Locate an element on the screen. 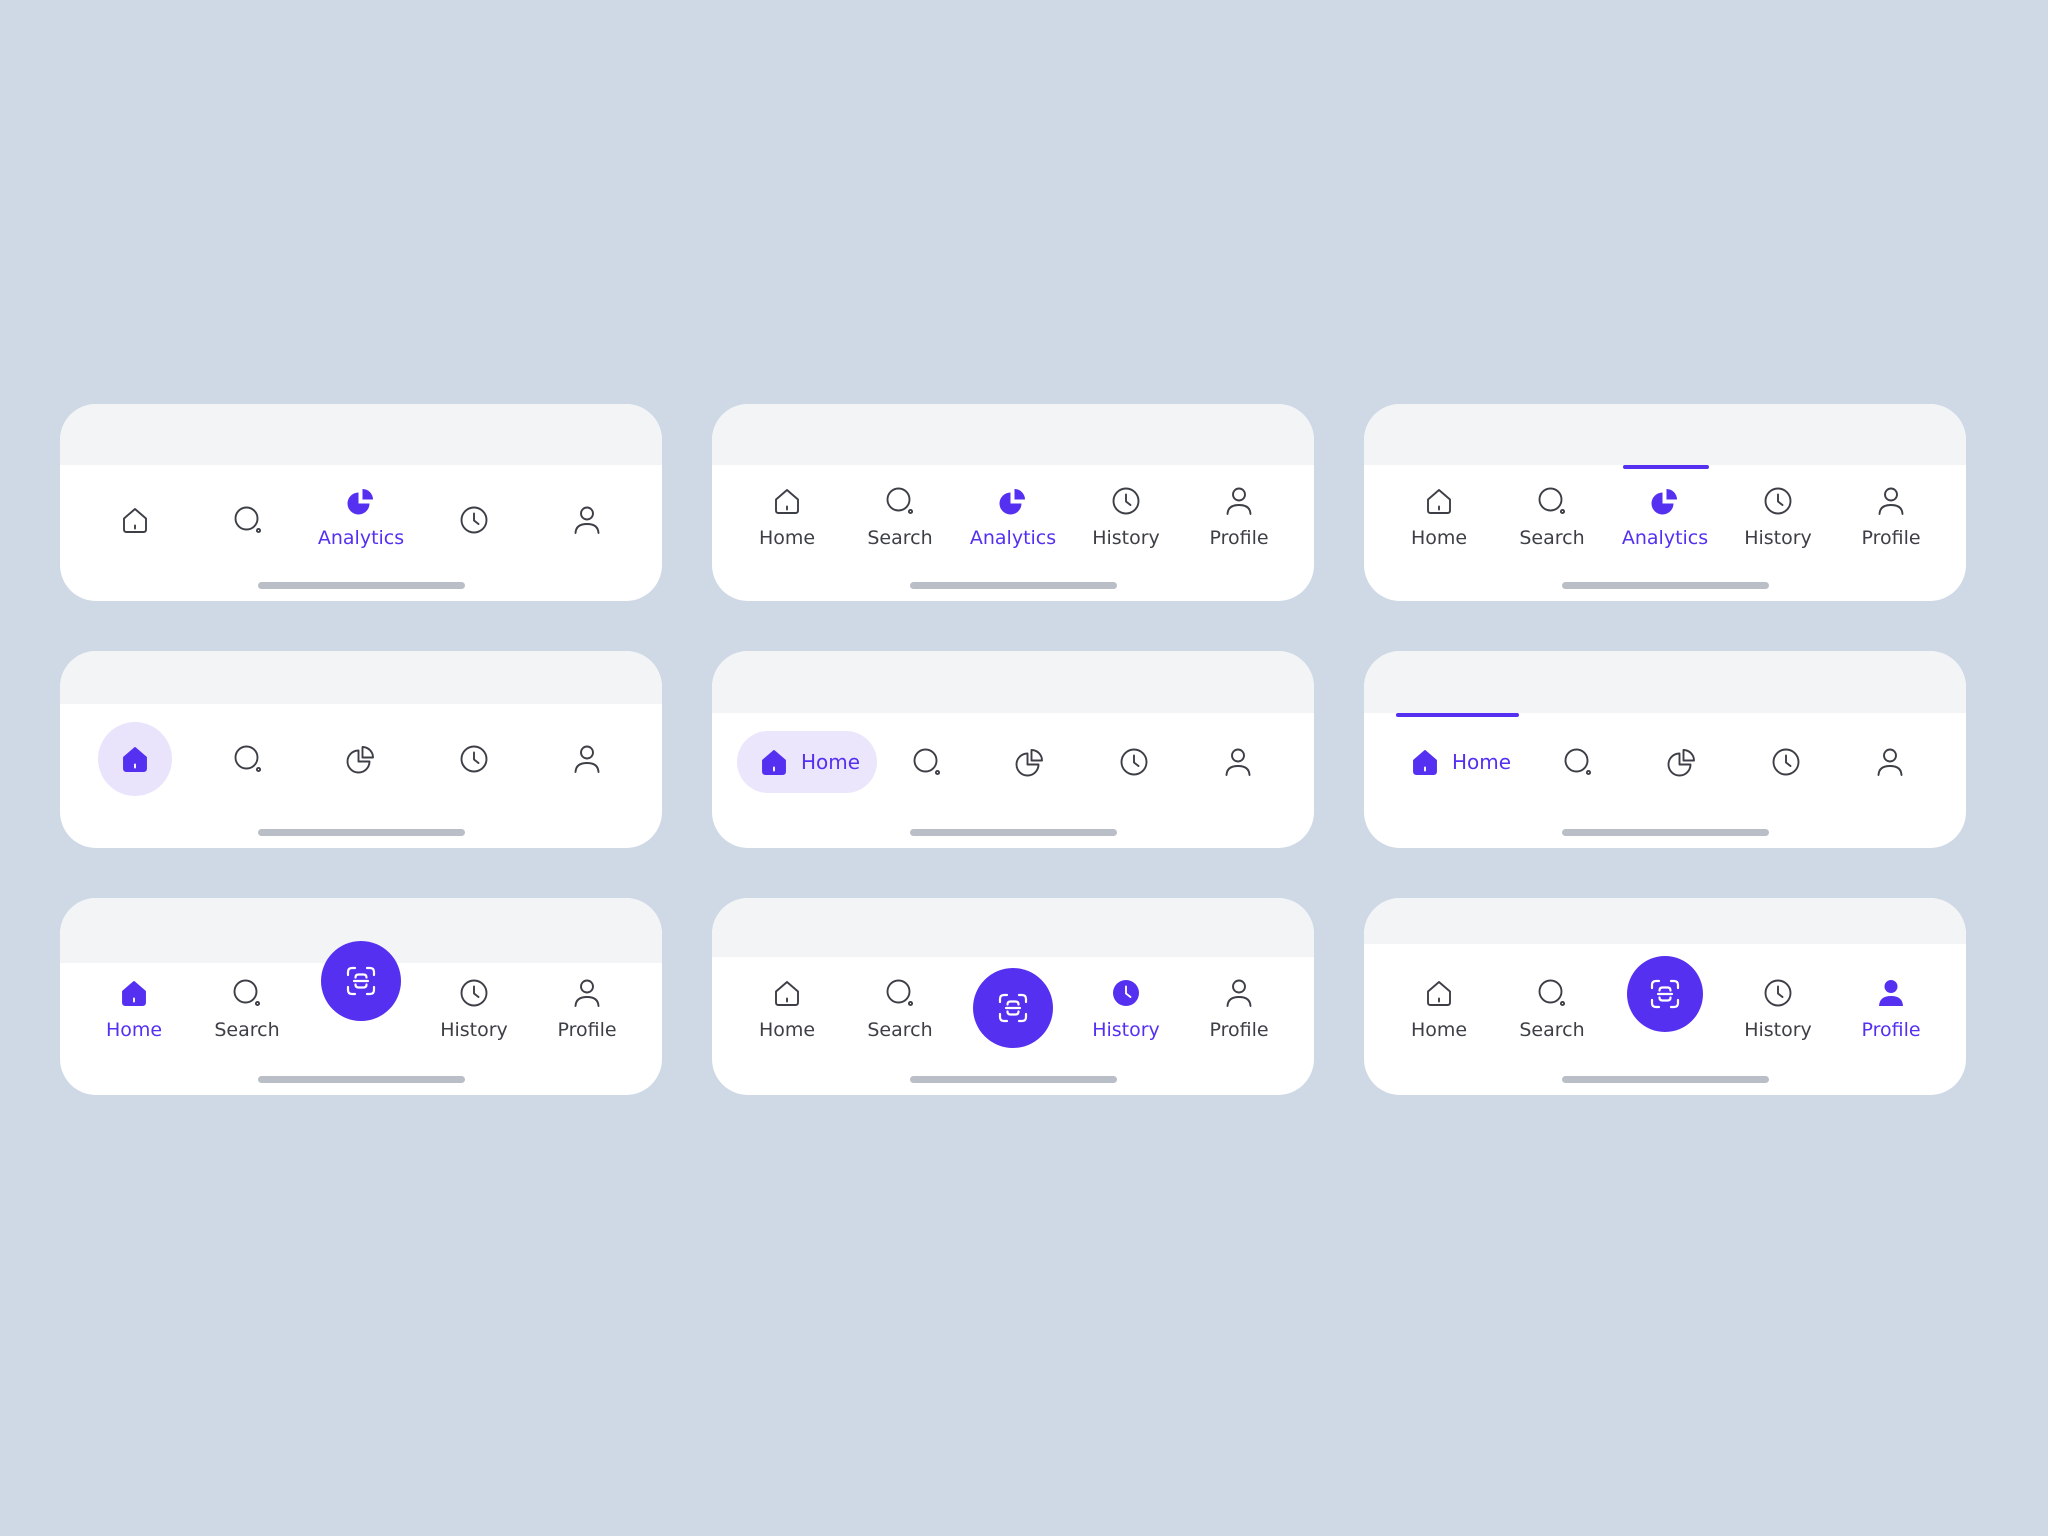 This screenshot has width=2048, height=1536. nav-label-analytics: Analytics is located at coordinates (361, 538).